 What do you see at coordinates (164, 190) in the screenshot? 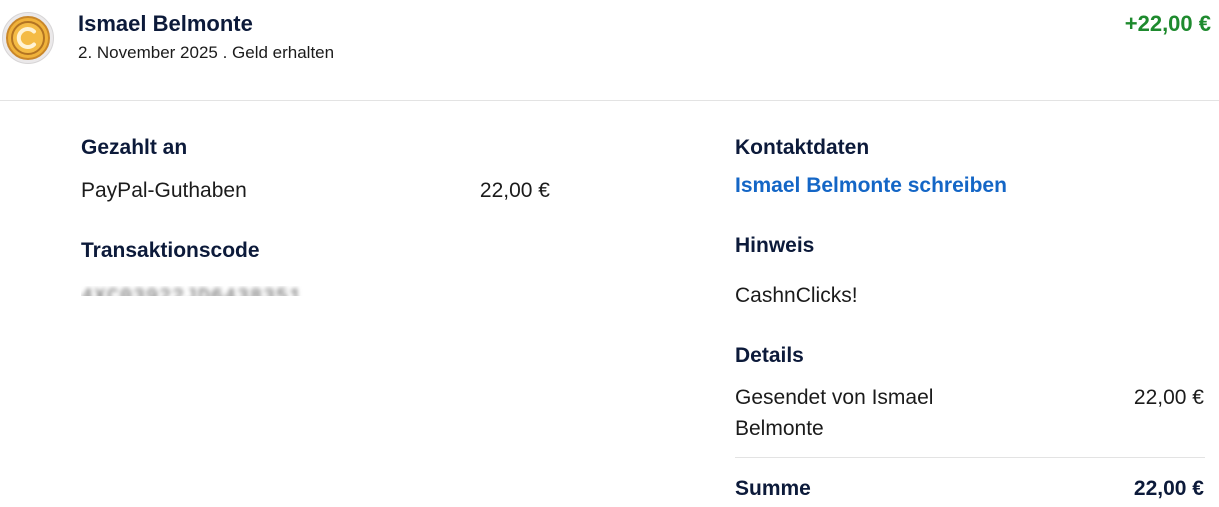
I see `payment-method: PayPal-Guthaben` at bounding box center [164, 190].